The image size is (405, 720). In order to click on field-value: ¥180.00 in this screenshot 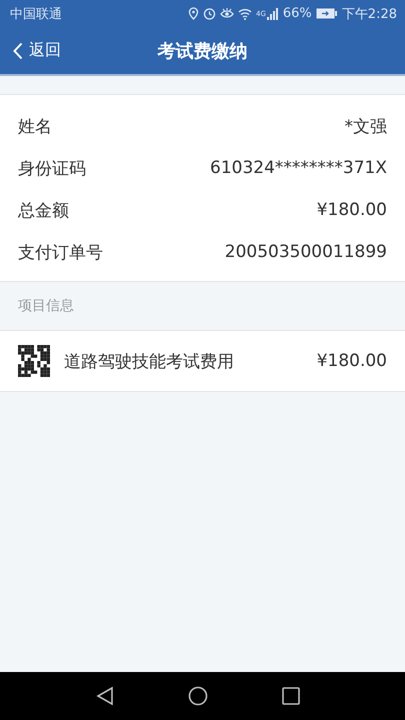, I will do `click(351, 210)`.